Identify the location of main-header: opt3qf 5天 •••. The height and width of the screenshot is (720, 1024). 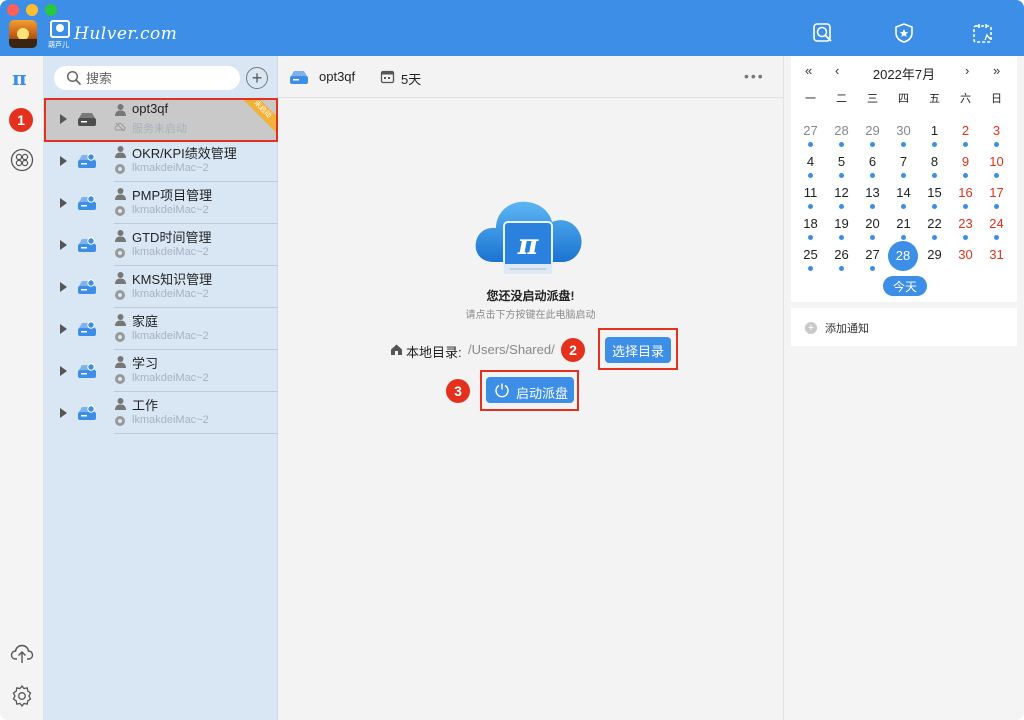
(530, 77).